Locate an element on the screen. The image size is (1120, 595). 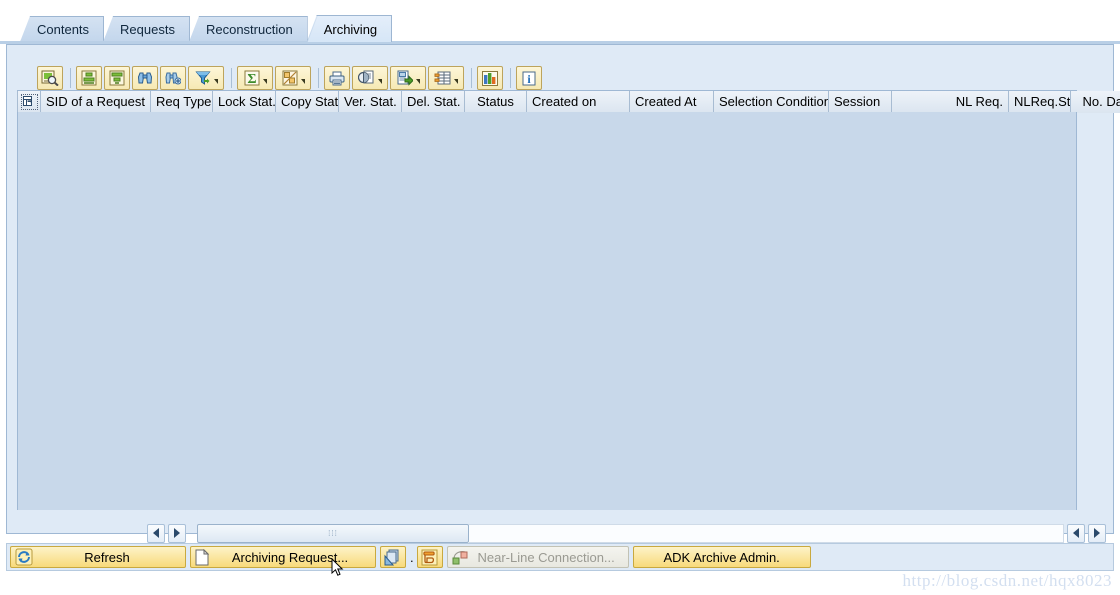
column-header-selection-condition: Selection Condition is located at coordinates (771, 102).